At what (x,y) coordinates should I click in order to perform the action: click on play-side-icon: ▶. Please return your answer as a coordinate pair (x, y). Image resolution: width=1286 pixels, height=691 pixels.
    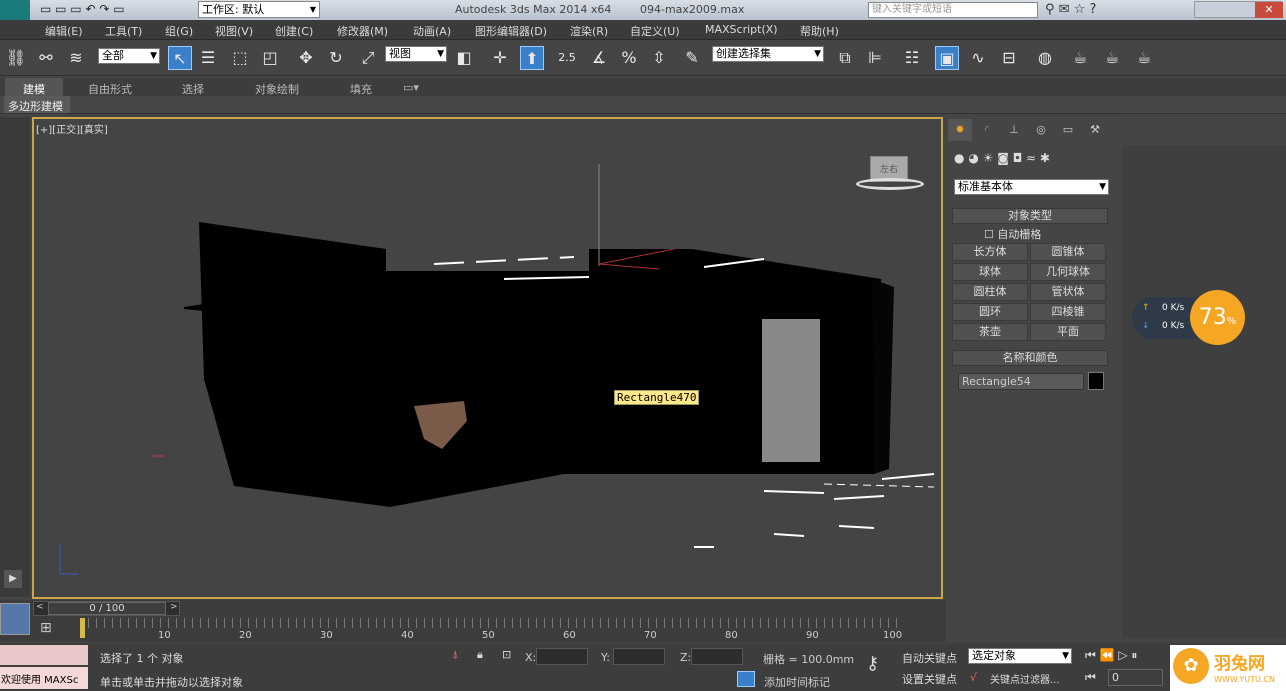
    Looking at the image, I should click on (13, 579).